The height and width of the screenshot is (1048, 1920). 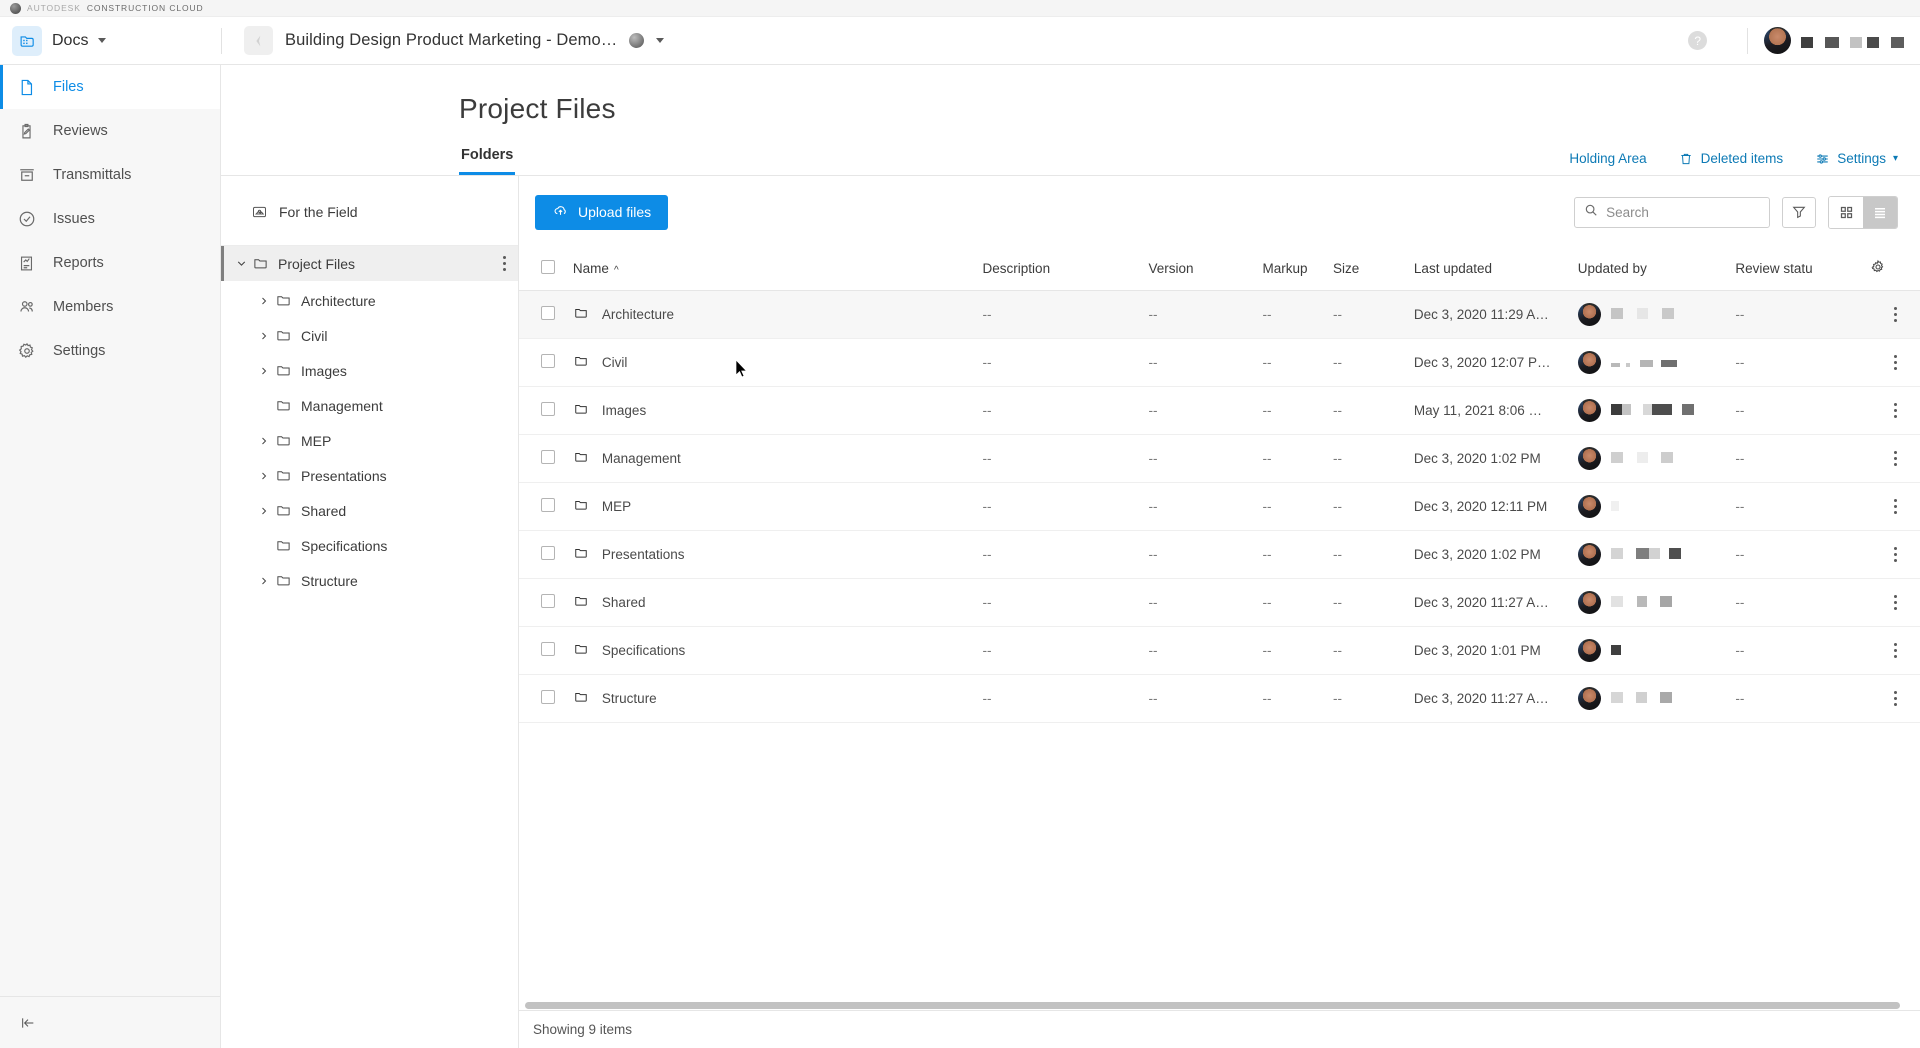 What do you see at coordinates (777, 410) in the screenshot?
I see `cell-name: Images` at bounding box center [777, 410].